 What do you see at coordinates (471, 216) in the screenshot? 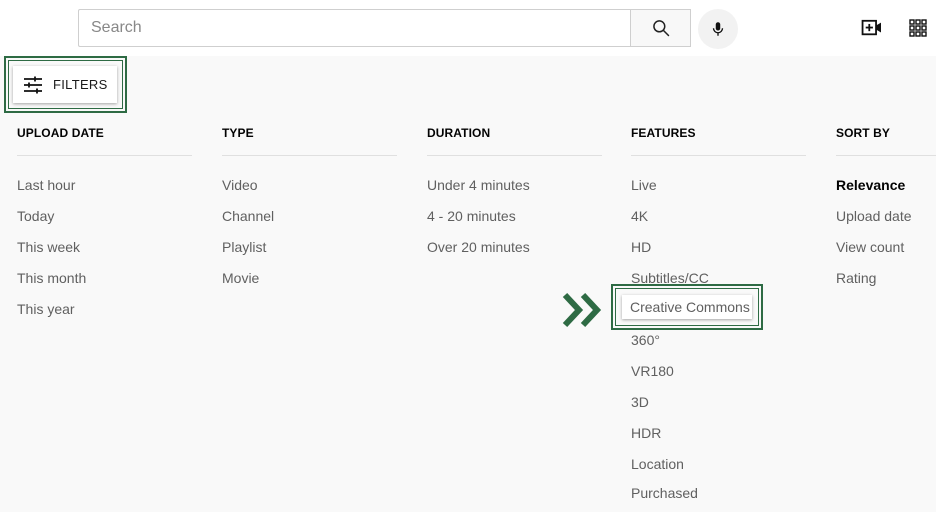
I see `filter-option-4-20-minutes: 4 - 20 minutes` at bounding box center [471, 216].